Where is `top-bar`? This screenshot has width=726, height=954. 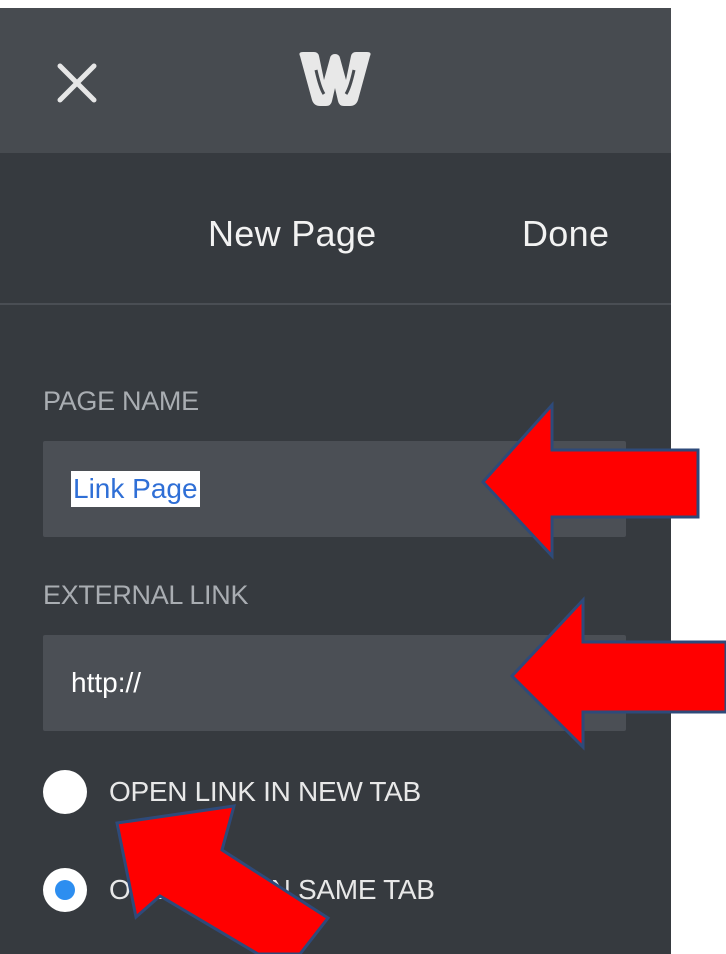 top-bar is located at coordinates (335, 80).